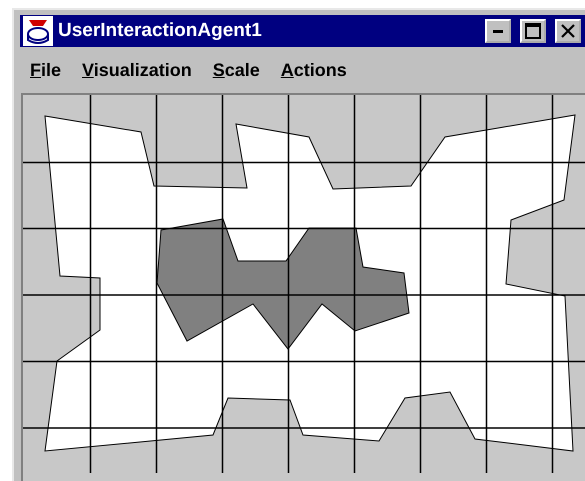  Describe the element at coordinates (46, 70) in the screenshot. I see `menu-item: File` at that location.